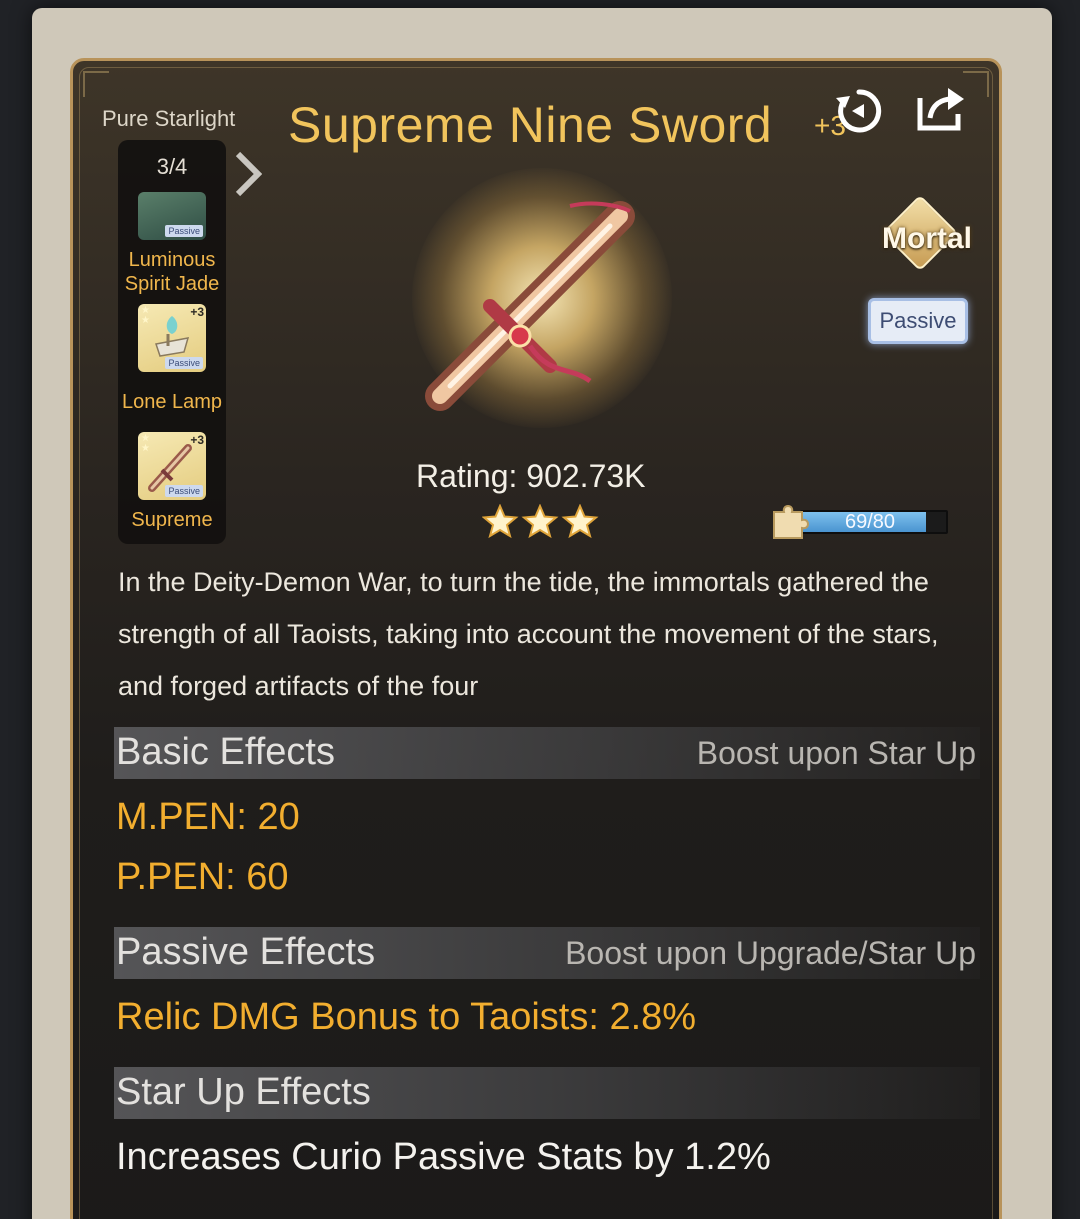 The height and width of the screenshot is (1219, 1080). Describe the element at coordinates (172, 272) in the screenshot. I see `set-item-label: Luminous Spirit Jade` at that location.